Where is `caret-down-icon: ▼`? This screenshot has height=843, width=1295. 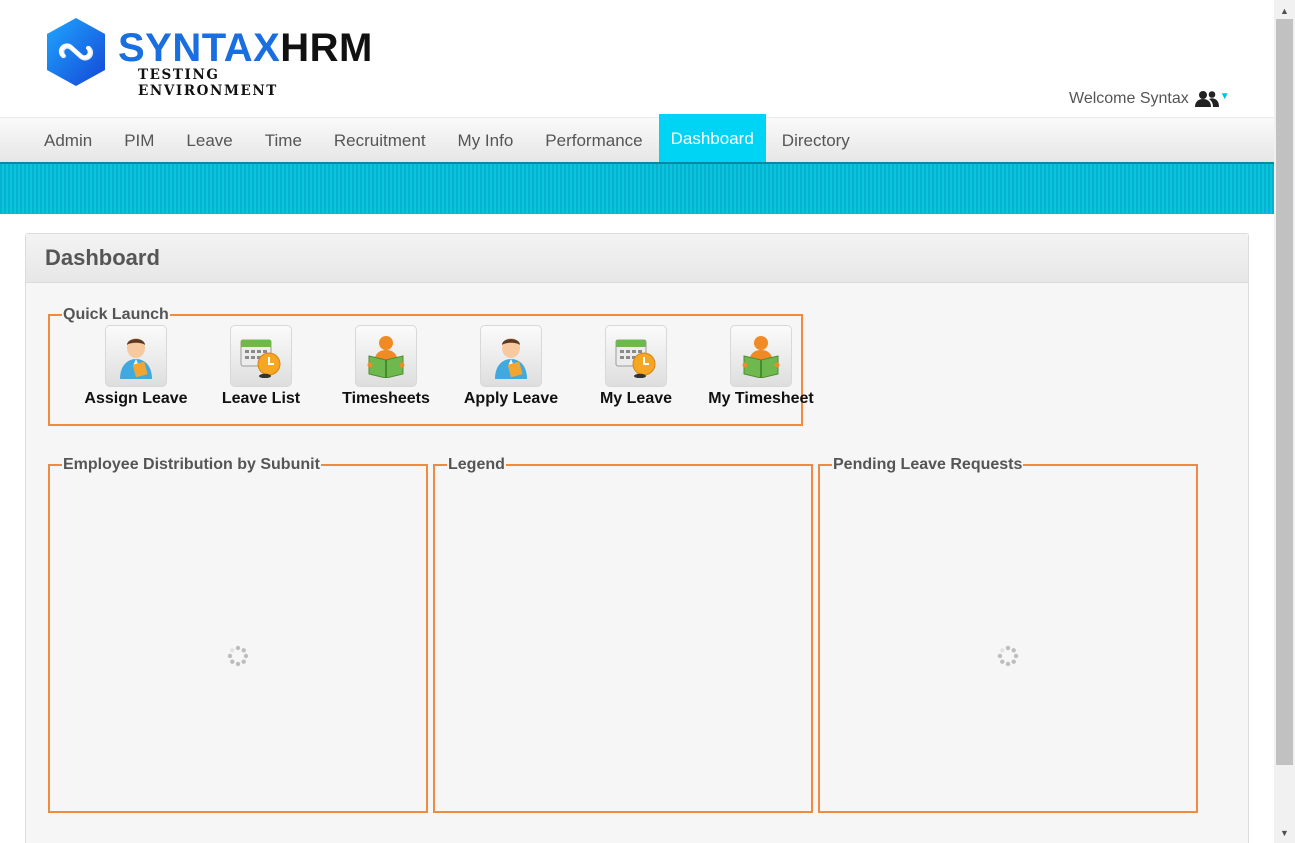 caret-down-icon: ▼ is located at coordinates (1224, 96).